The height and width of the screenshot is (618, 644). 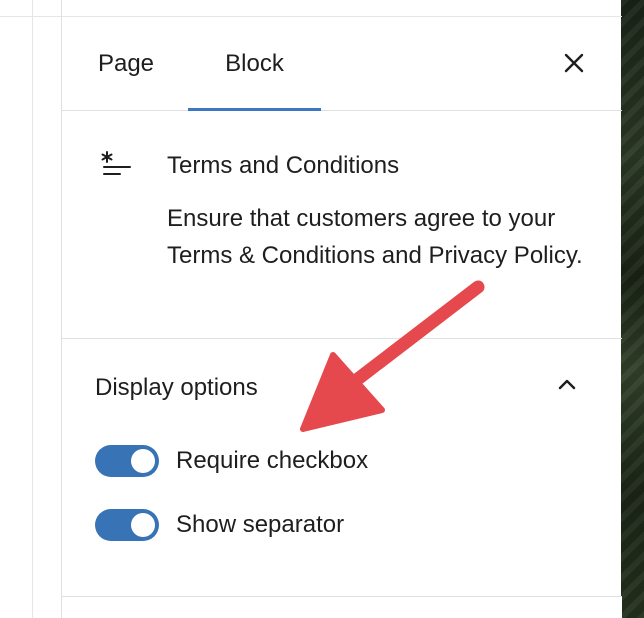 I want to click on panel-collapse-button, so click(x=567, y=385).